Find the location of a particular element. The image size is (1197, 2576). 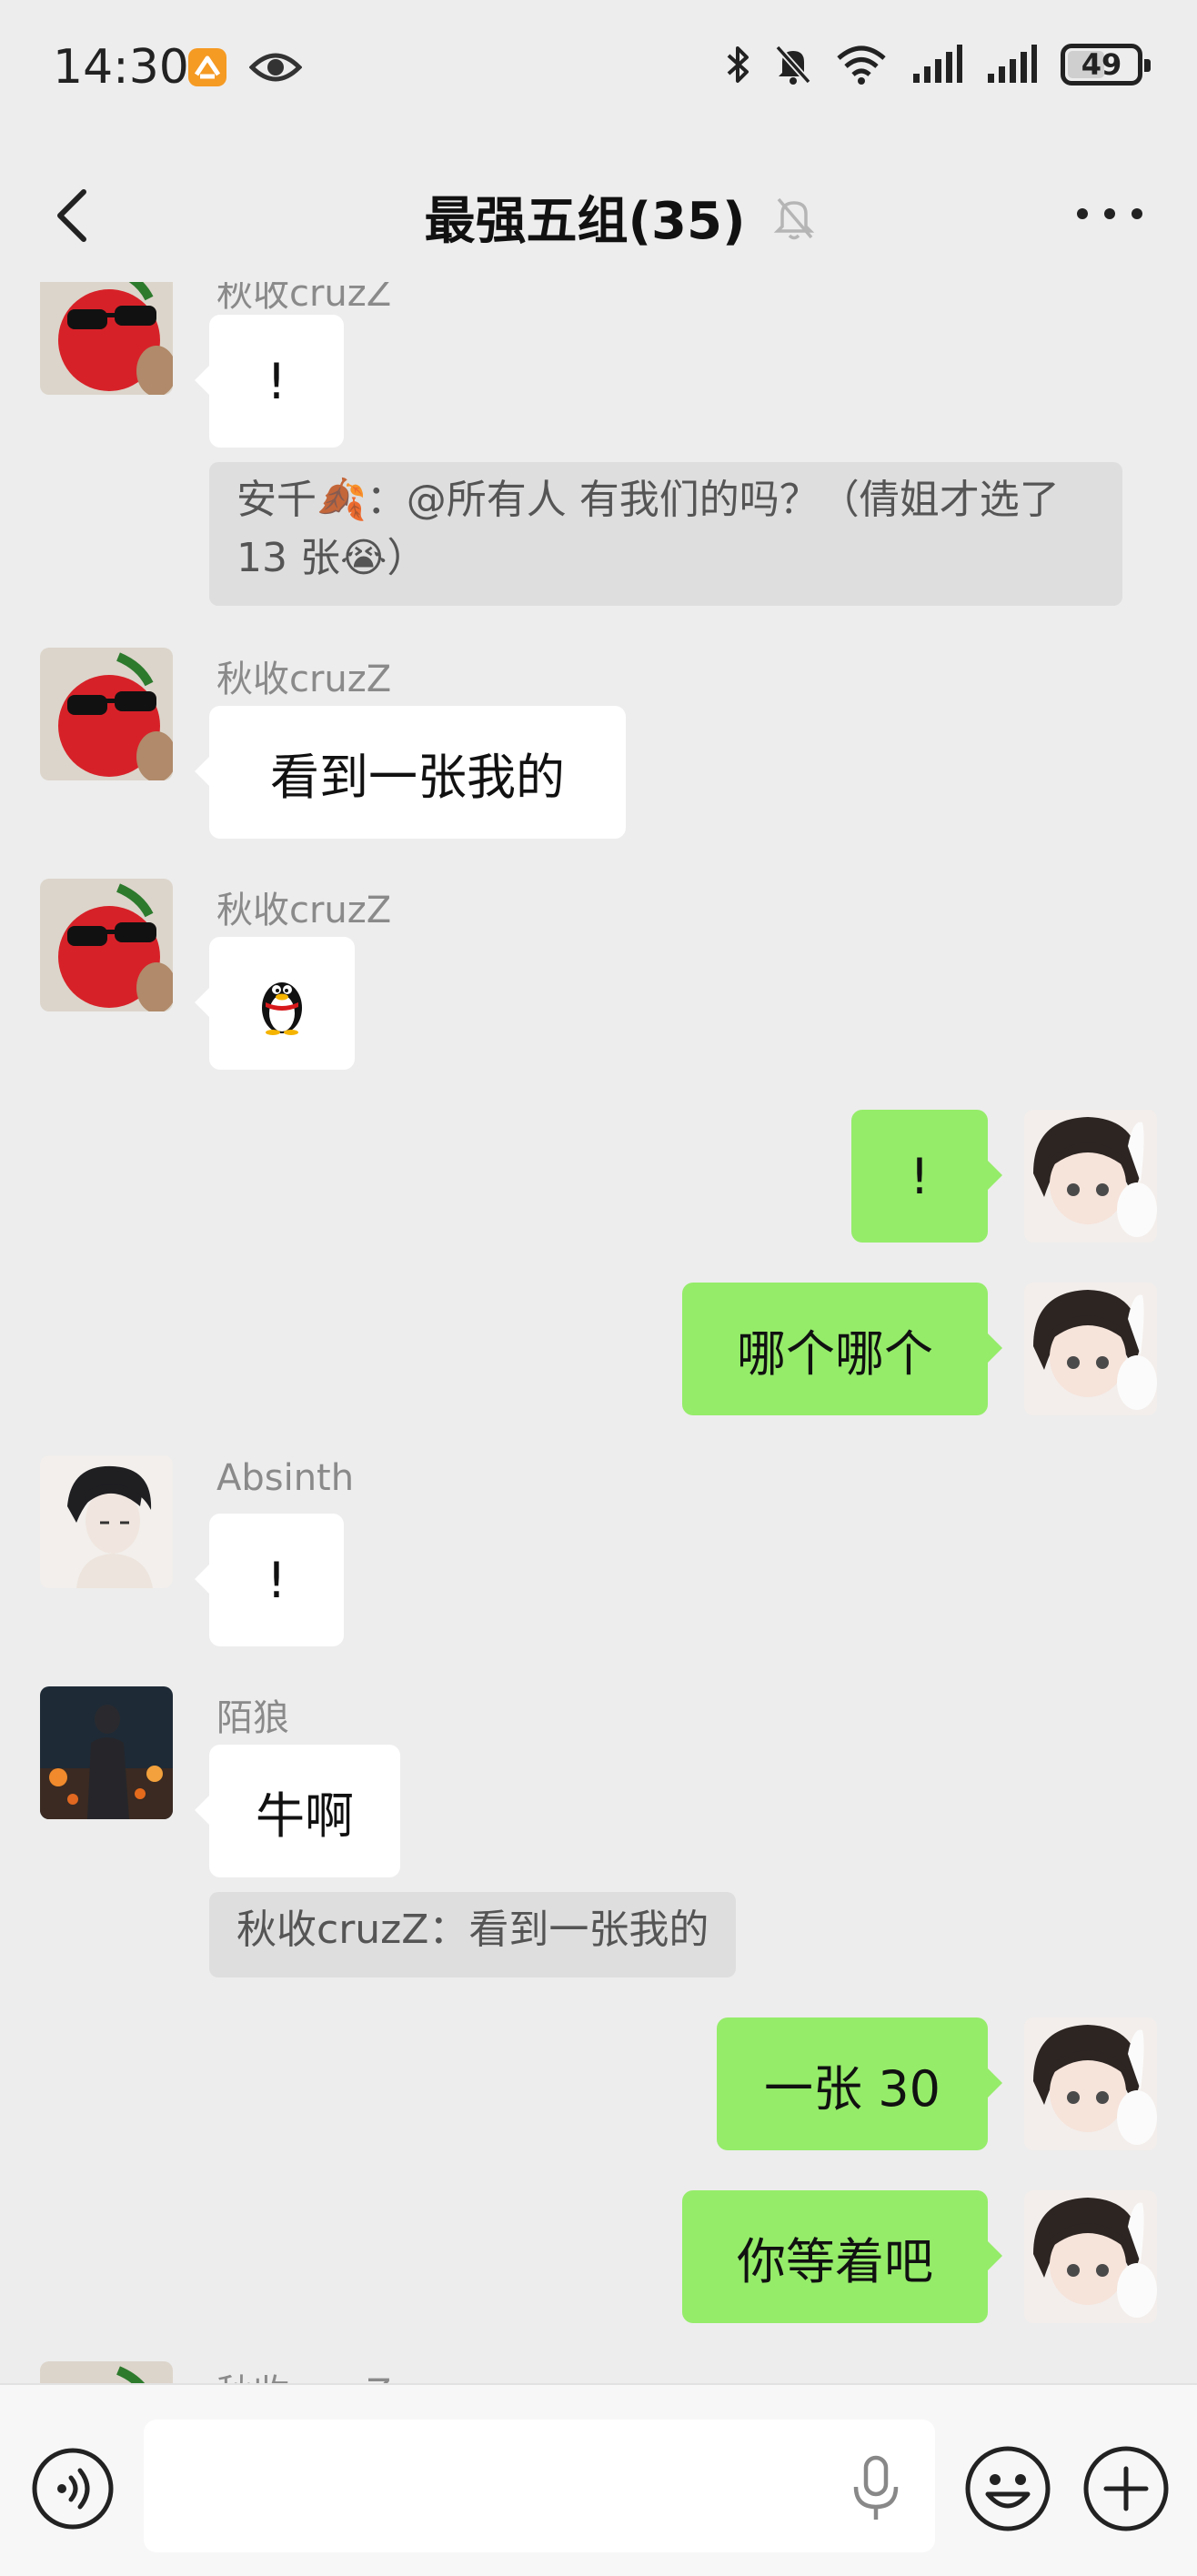

message-bubble: 牛啊 is located at coordinates (297, 1811).